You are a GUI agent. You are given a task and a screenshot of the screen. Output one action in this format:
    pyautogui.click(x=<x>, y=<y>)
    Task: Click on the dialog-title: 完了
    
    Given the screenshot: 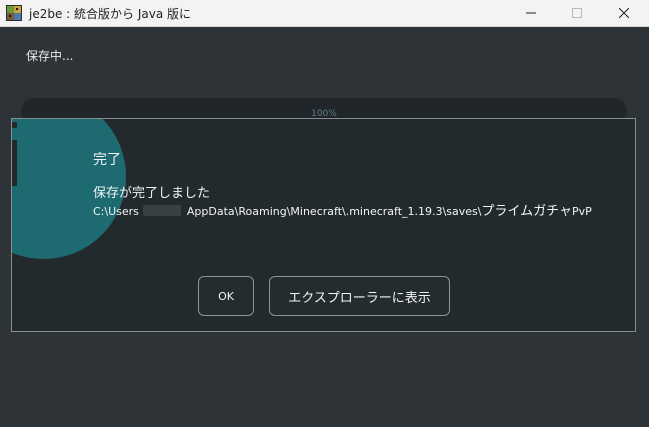 What is the action you would take?
    pyautogui.click(x=107, y=160)
    